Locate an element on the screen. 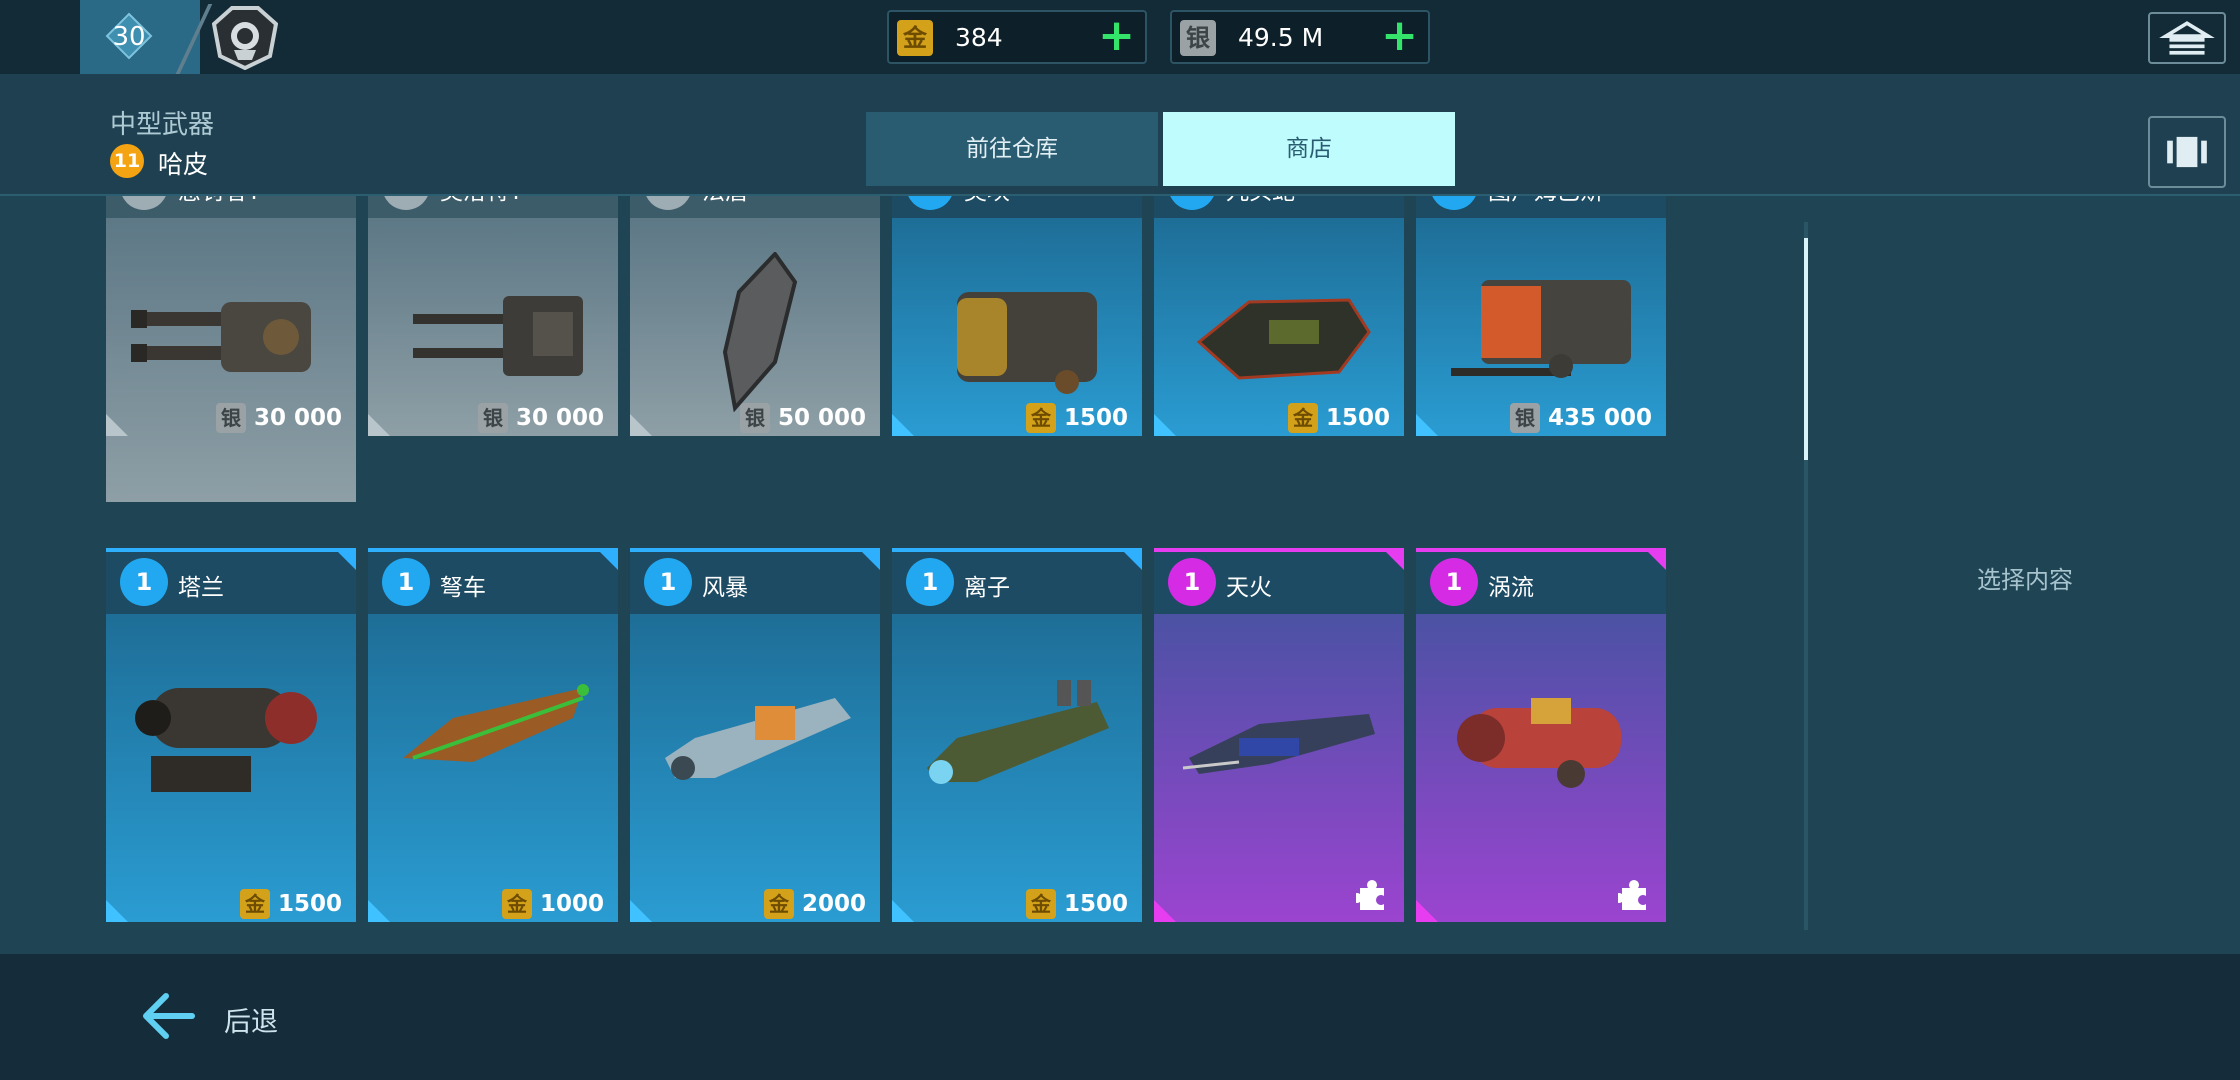  weapon-card: 1 天火 is located at coordinates (1279, 735).